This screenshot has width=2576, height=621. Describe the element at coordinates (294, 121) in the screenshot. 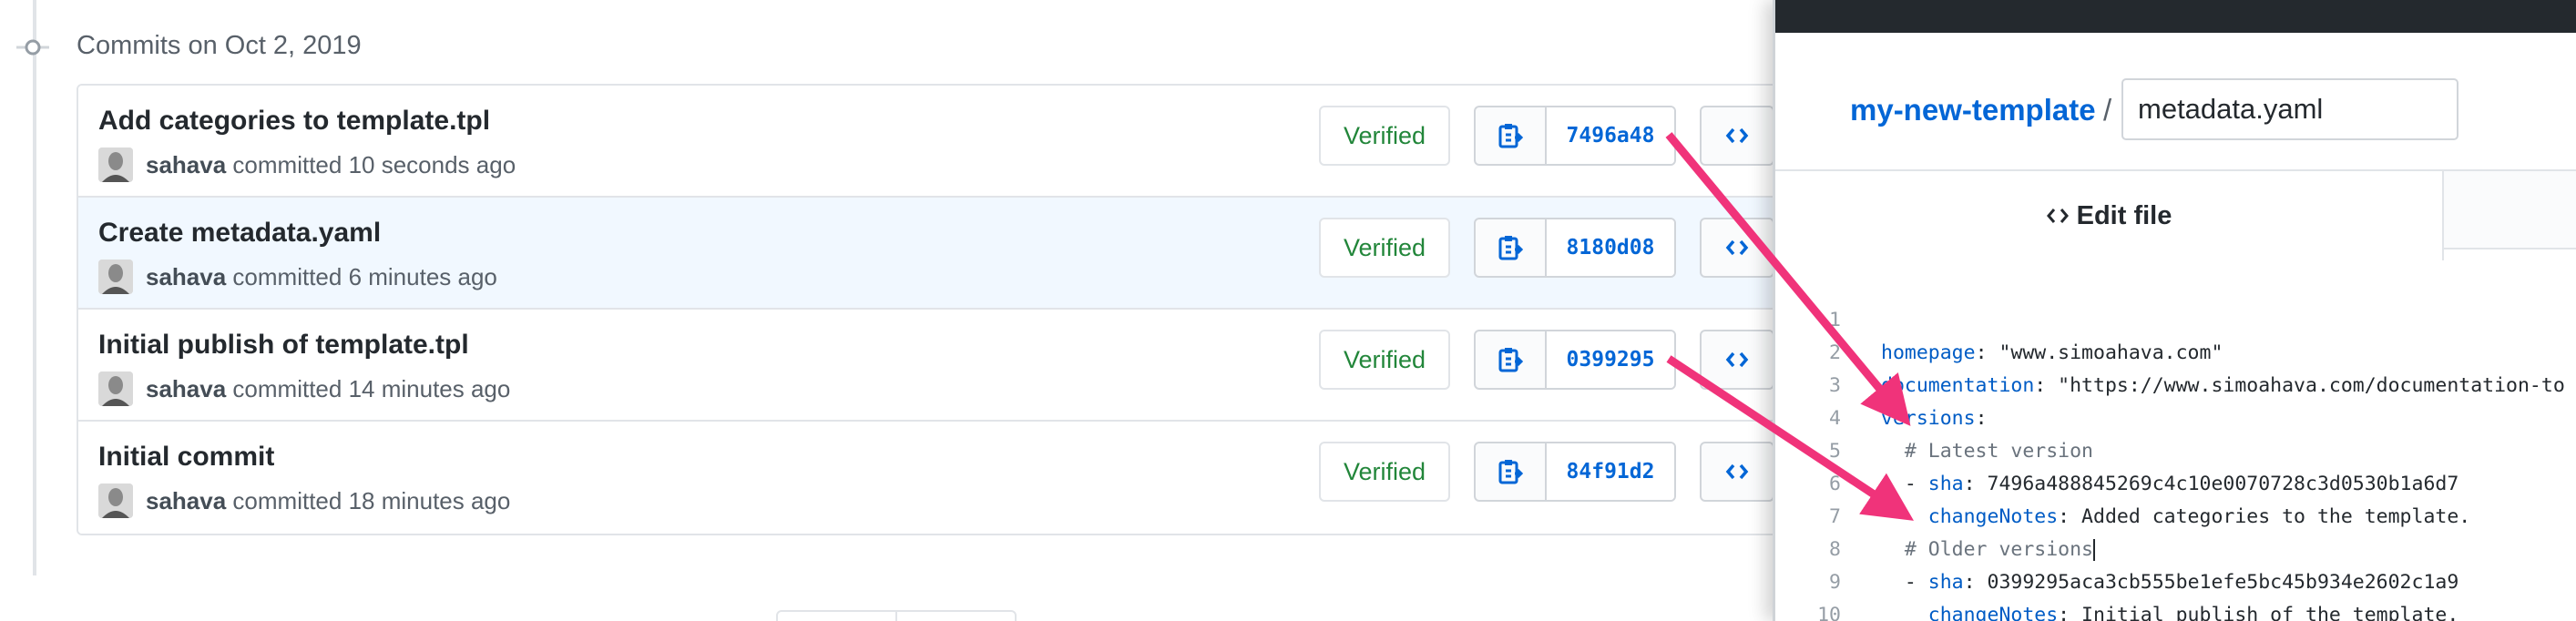

I see `commit-title: Add categories to template.tpl` at that location.